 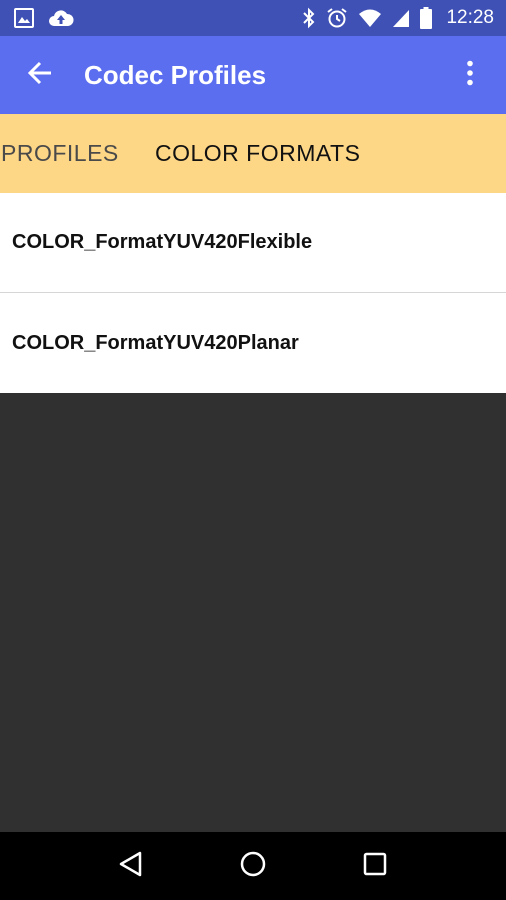 I want to click on arrow-back-icon, so click(x=40, y=75).